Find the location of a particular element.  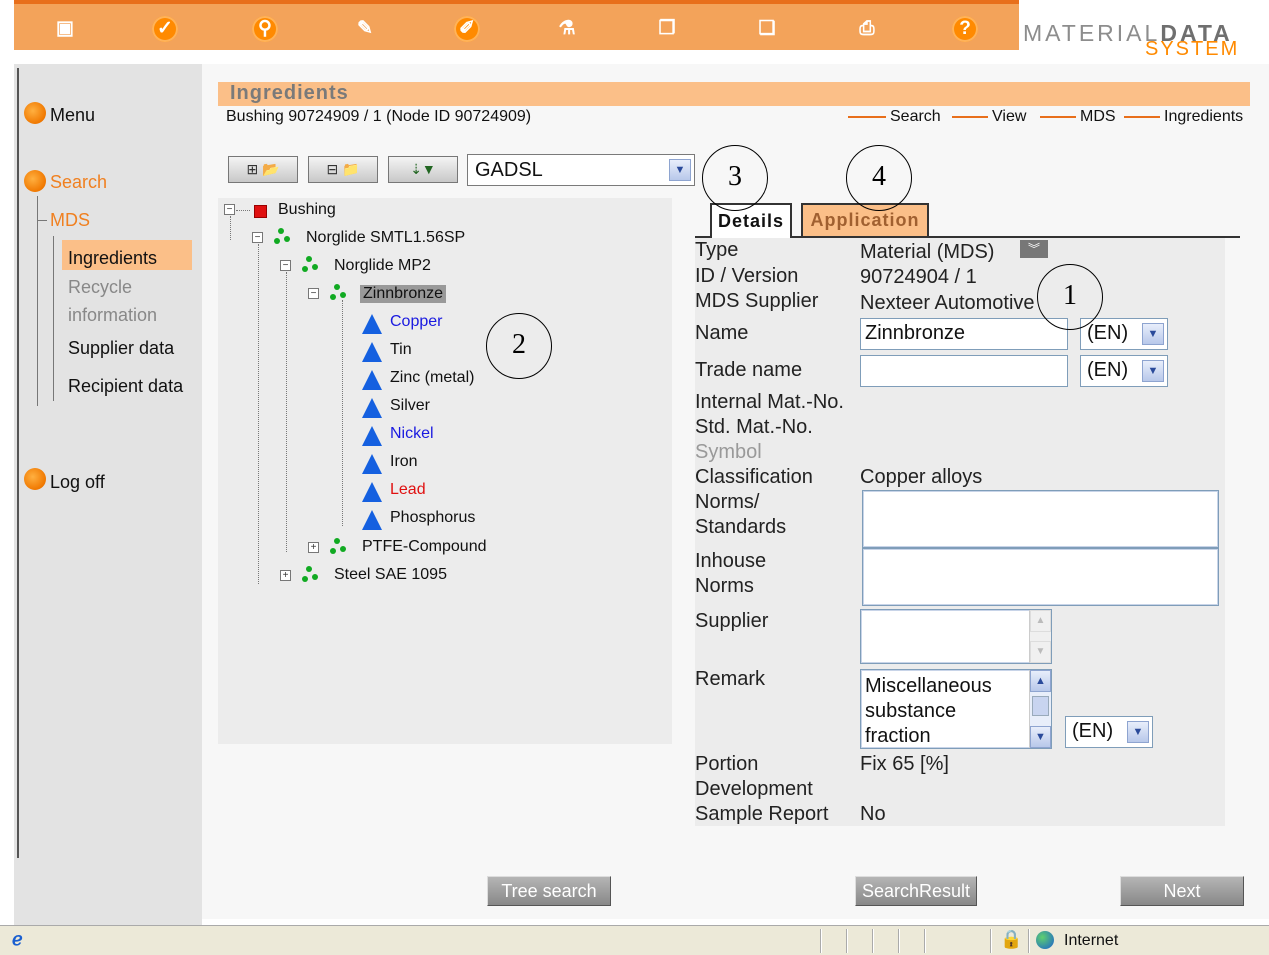

search-result-button: SearchResult is located at coordinates (916, 891).